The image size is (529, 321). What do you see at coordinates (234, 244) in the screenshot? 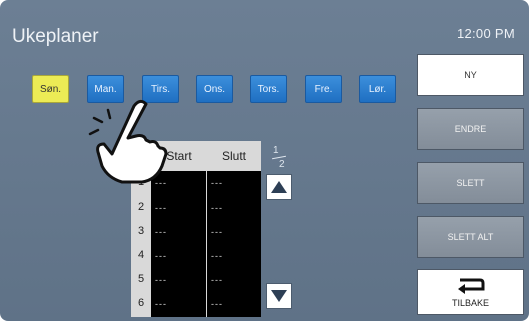
I see `end-column` at bounding box center [234, 244].